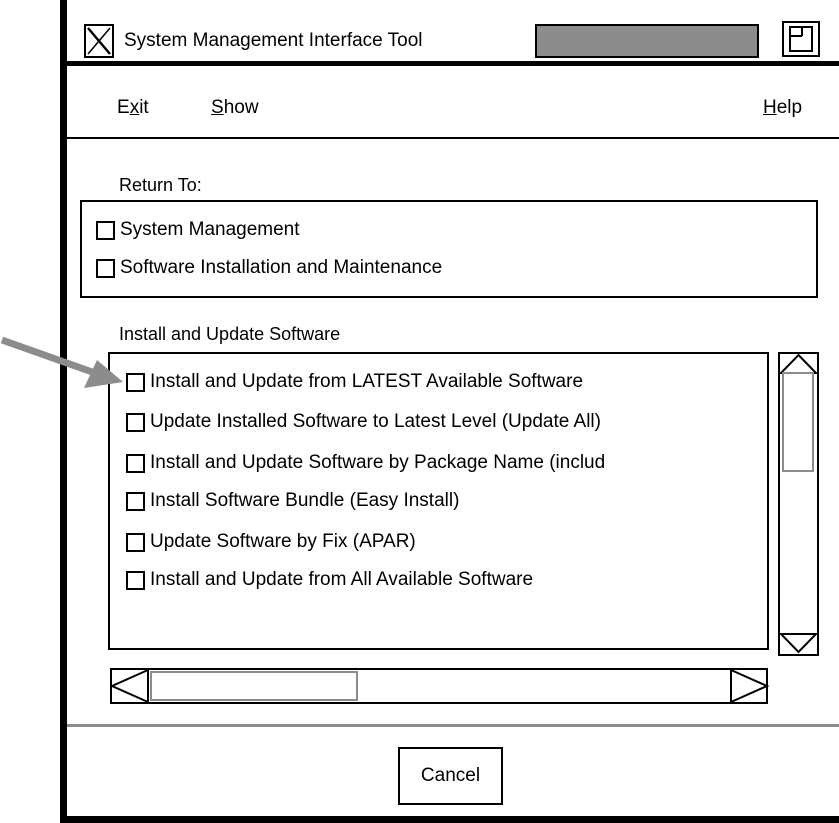 Image resolution: width=839 pixels, height=823 pixels. What do you see at coordinates (99, 41) in the screenshot?
I see `x-logo-icon` at bounding box center [99, 41].